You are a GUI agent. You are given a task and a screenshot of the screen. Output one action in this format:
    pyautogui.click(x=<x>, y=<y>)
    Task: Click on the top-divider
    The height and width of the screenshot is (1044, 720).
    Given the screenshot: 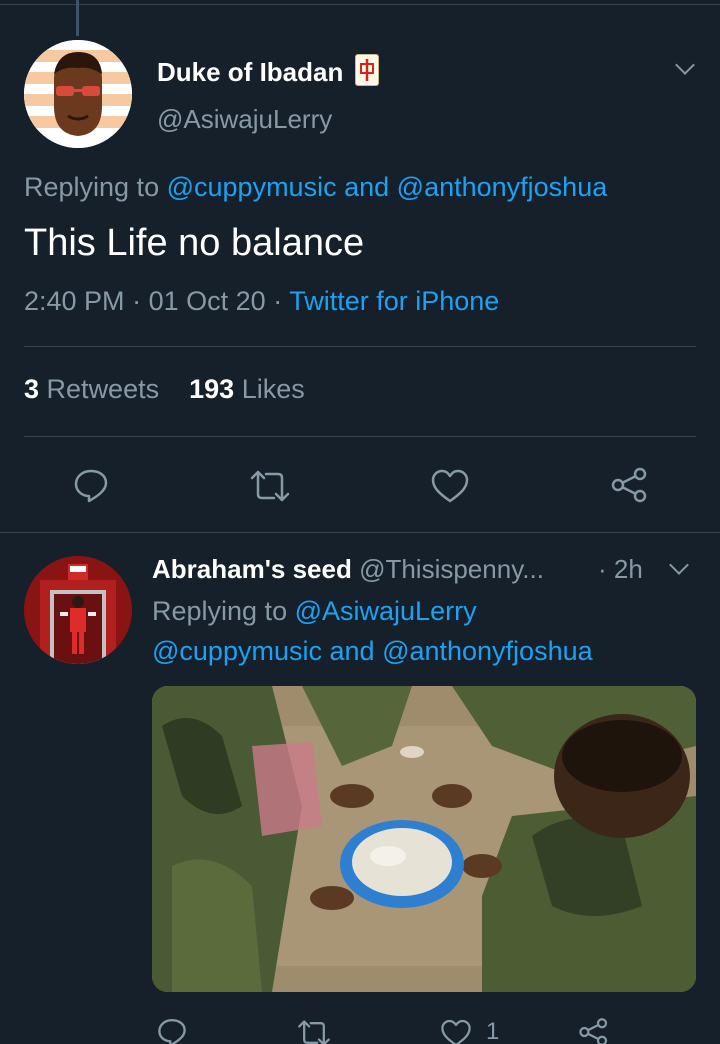 What is the action you would take?
    pyautogui.click(x=360, y=4)
    